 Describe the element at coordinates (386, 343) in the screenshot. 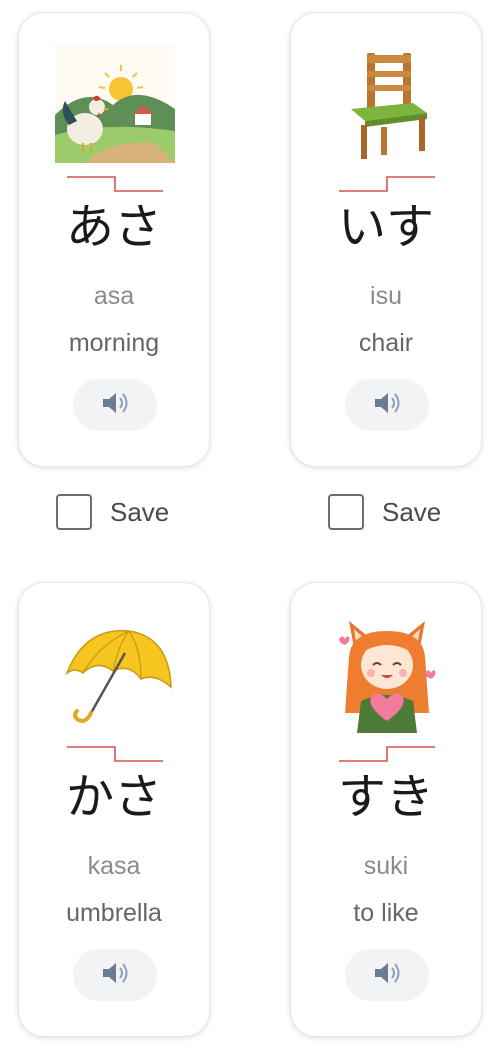

I see `english-meaning: chair` at that location.